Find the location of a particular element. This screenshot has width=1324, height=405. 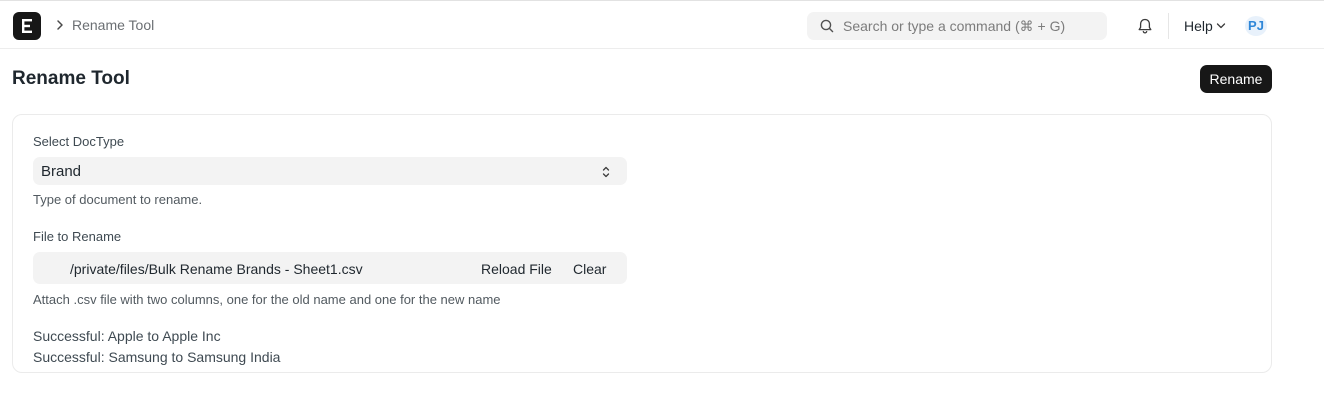

avatar: PJ is located at coordinates (1256, 26).